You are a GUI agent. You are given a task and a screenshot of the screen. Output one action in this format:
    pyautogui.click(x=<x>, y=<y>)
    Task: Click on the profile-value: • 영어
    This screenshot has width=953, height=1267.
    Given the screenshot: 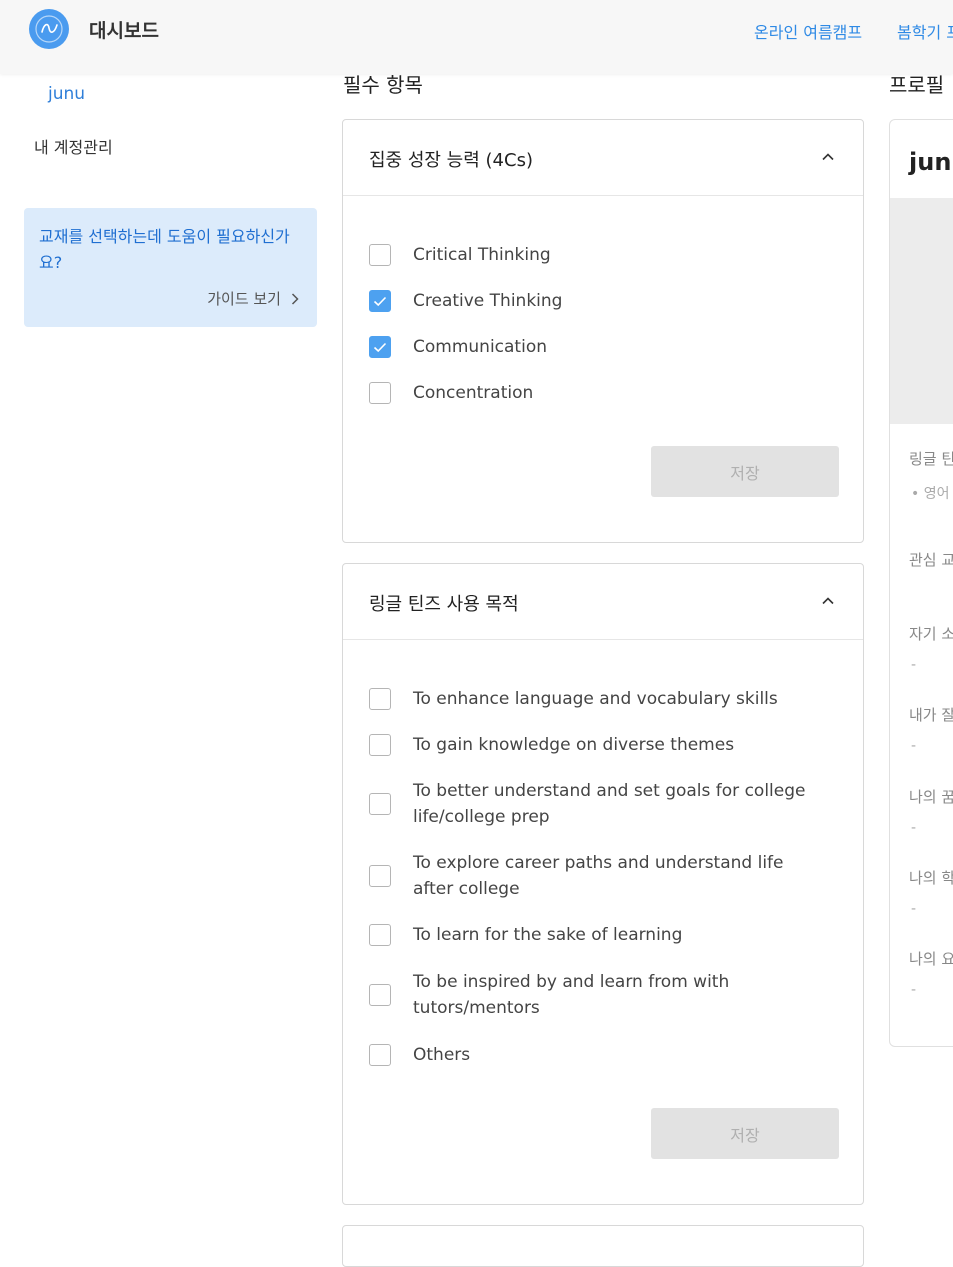 What is the action you would take?
    pyautogui.click(x=930, y=494)
    